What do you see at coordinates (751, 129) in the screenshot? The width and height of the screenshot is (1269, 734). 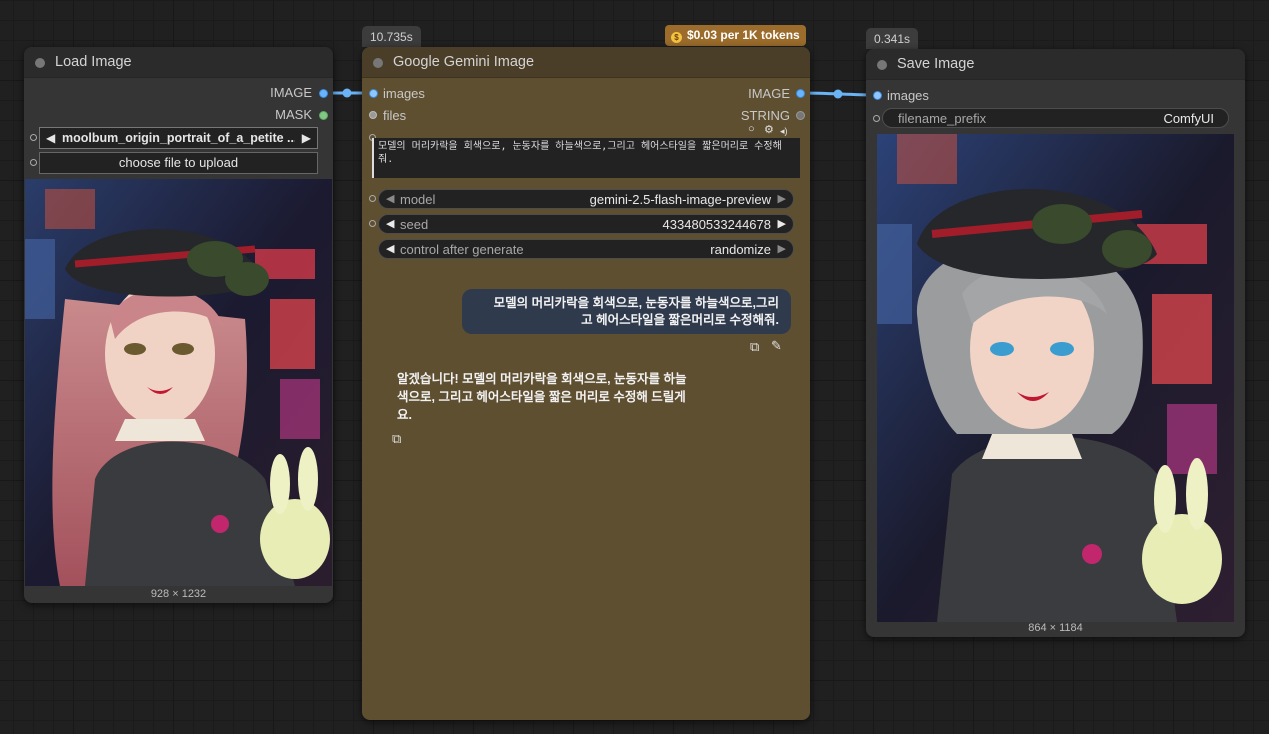 I see `circle-icon: ○` at bounding box center [751, 129].